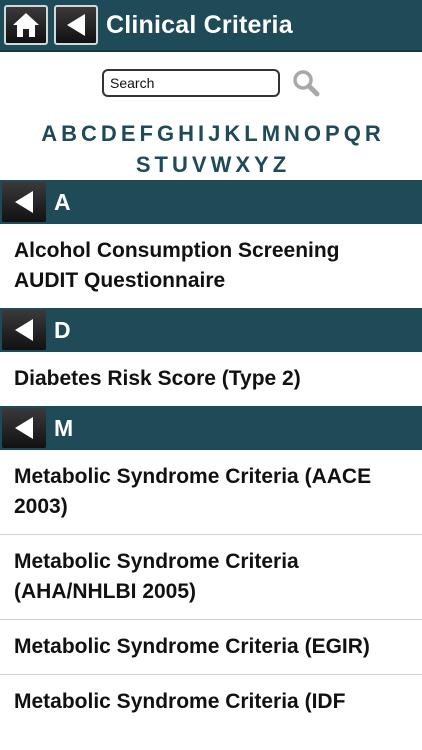 The image size is (422, 750). Describe the element at coordinates (211, 202) in the screenshot. I see `section-header-a: A` at that location.